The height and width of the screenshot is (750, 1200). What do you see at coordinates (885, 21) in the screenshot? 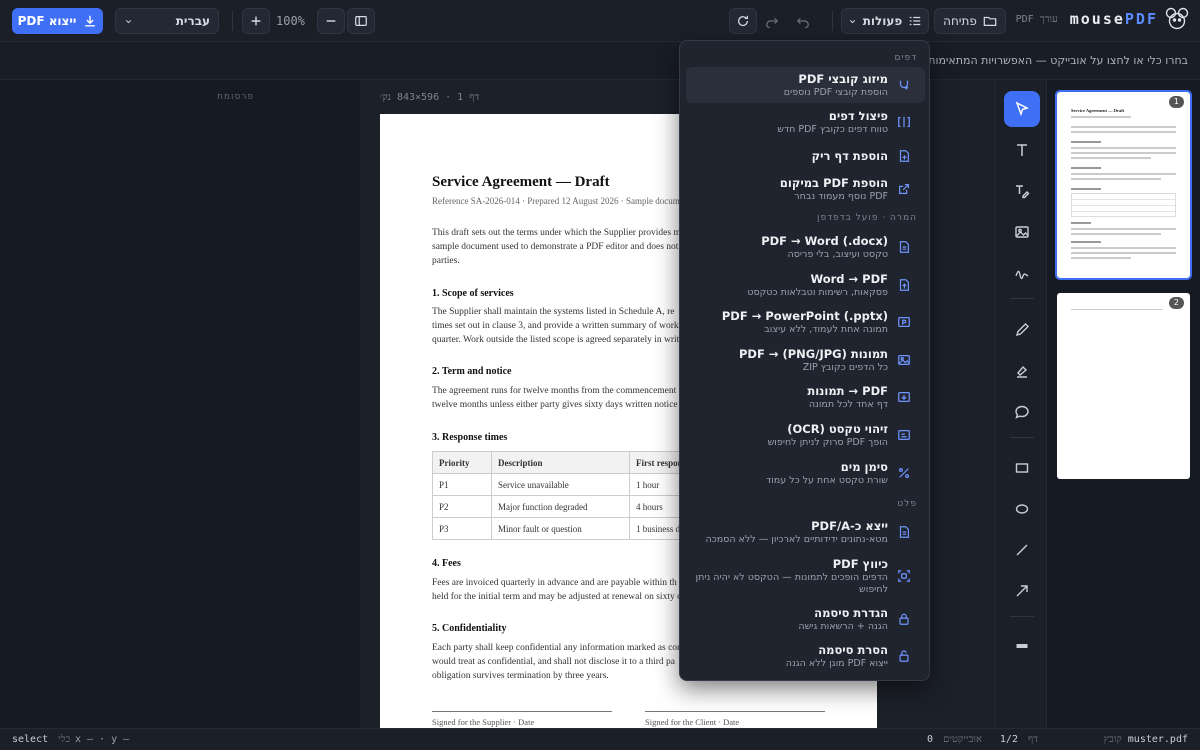
I see `actions-menu-button: פעולות` at bounding box center [885, 21].